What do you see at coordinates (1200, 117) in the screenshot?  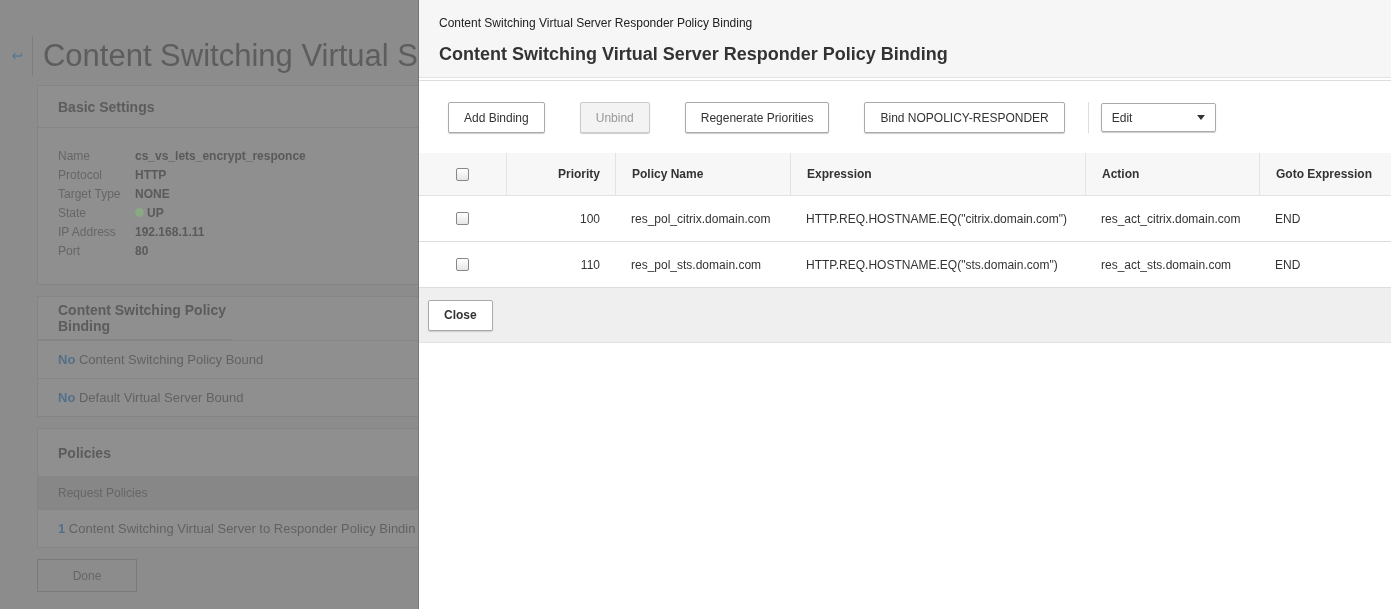 I see `caret-icon` at bounding box center [1200, 117].